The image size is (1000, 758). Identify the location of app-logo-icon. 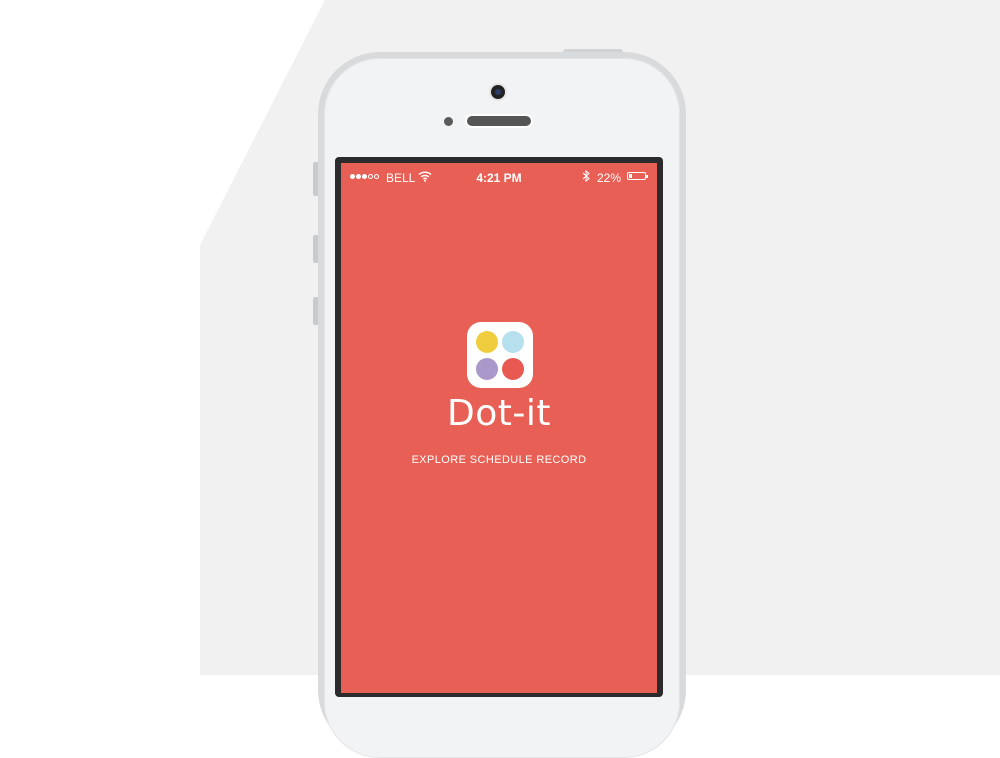
(500, 355).